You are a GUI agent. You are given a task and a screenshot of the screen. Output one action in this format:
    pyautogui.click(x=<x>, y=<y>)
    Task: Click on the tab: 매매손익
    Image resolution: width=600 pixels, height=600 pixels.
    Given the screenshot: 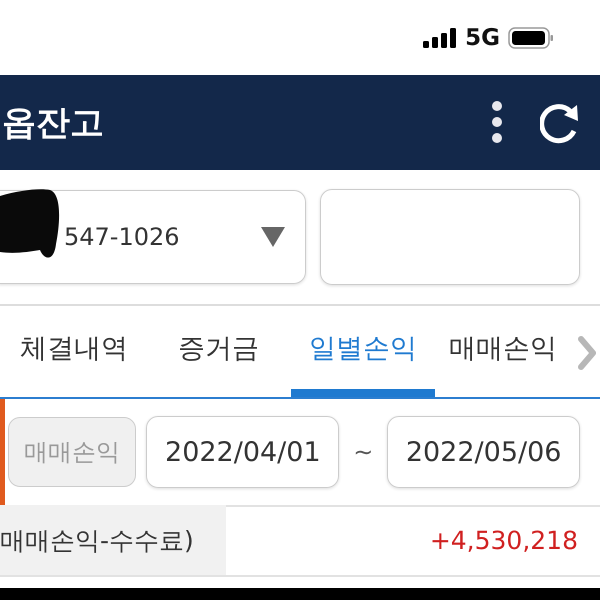 What is the action you would take?
    pyautogui.click(x=503, y=351)
    